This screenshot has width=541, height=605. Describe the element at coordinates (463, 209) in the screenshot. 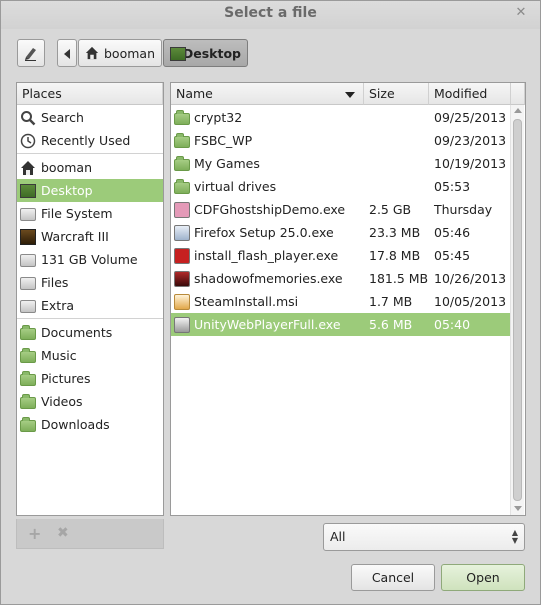

I see `file-modified: Thursday` at that location.